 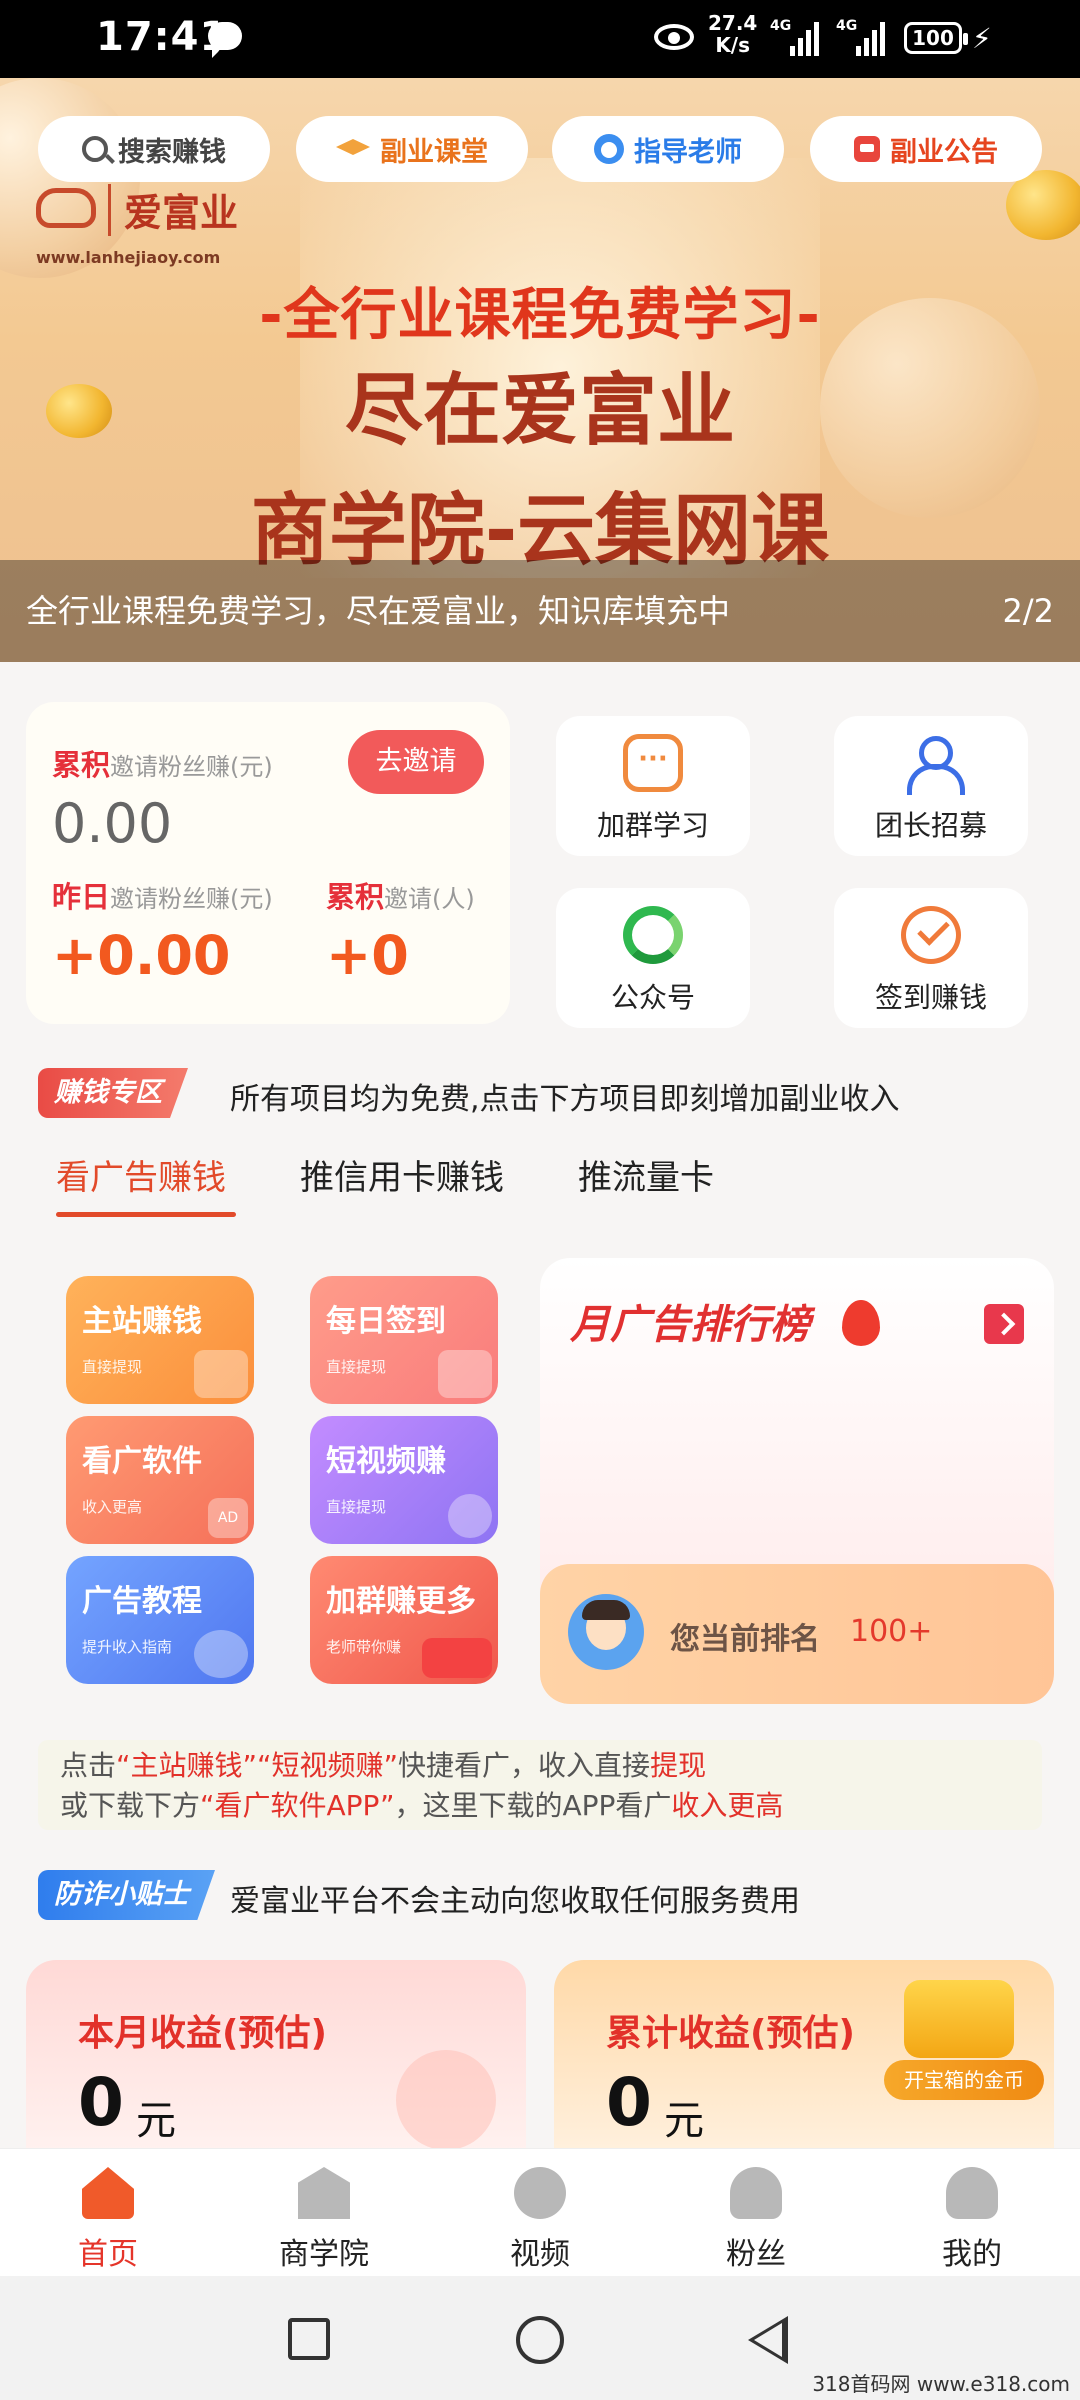 What do you see at coordinates (160, 1620) in the screenshot?
I see `feature-ad-tutorial: 广告教程 提升收入指南` at bounding box center [160, 1620].